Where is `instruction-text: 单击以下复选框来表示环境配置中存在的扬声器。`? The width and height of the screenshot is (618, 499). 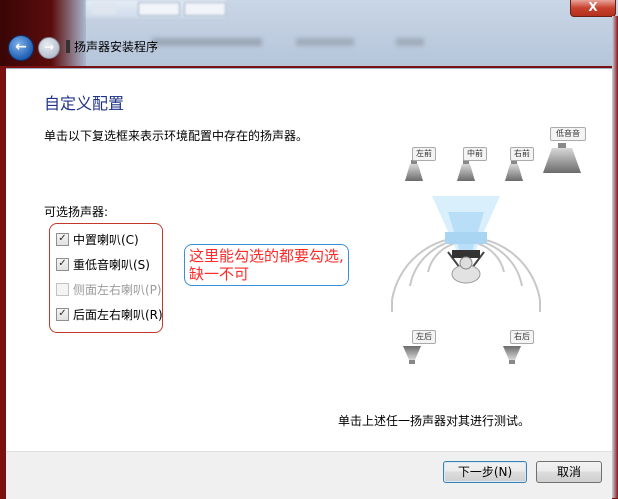 instruction-text: 单击以下复选框来表示环境配置中存在的扬声器。 is located at coordinates (176, 136).